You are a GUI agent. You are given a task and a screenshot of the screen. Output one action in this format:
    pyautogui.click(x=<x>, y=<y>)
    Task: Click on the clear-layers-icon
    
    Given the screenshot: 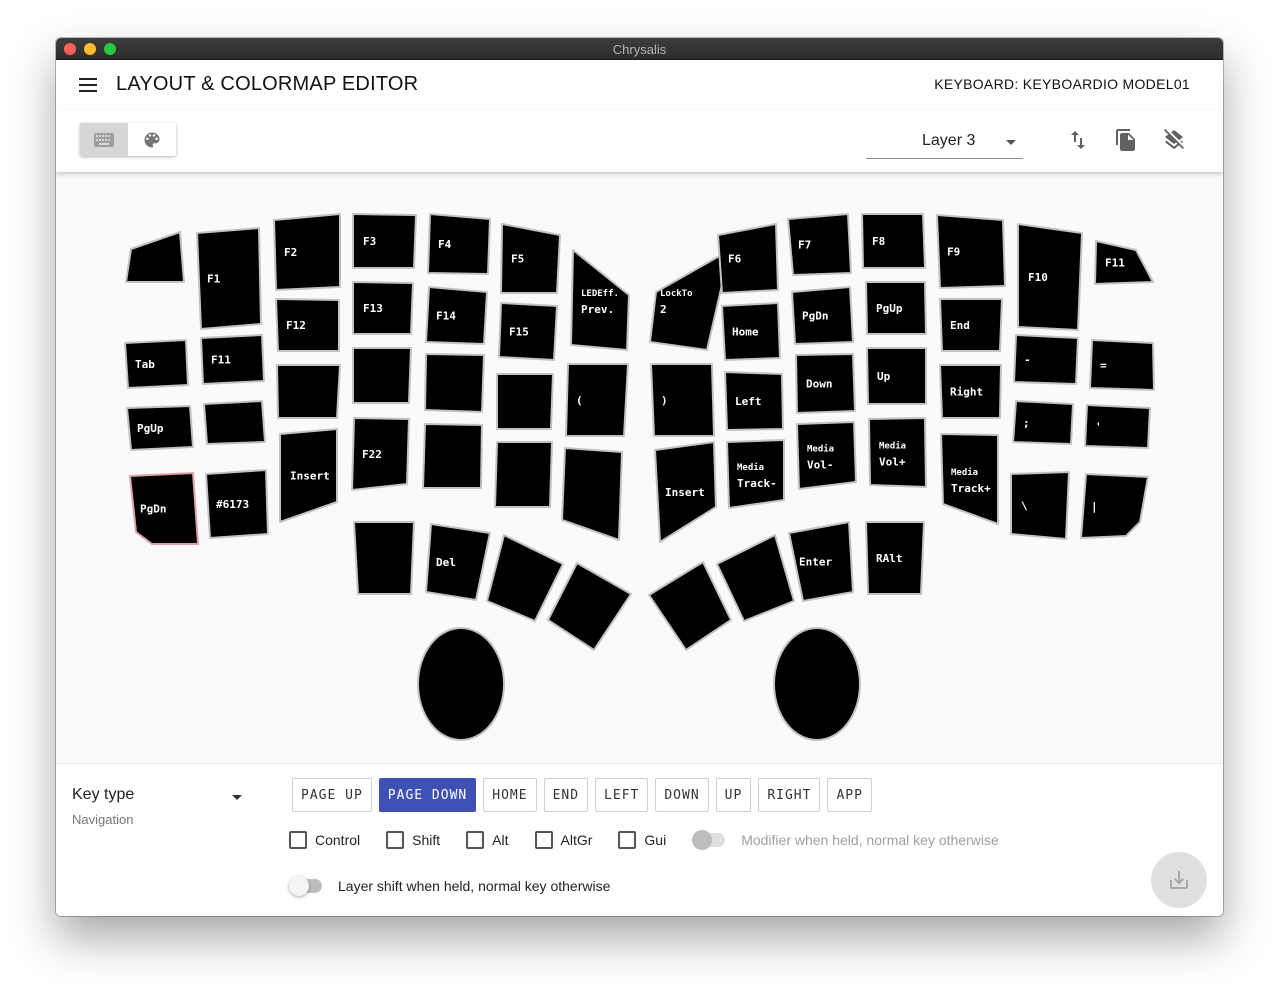 What is the action you would take?
    pyautogui.click(x=1174, y=140)
    